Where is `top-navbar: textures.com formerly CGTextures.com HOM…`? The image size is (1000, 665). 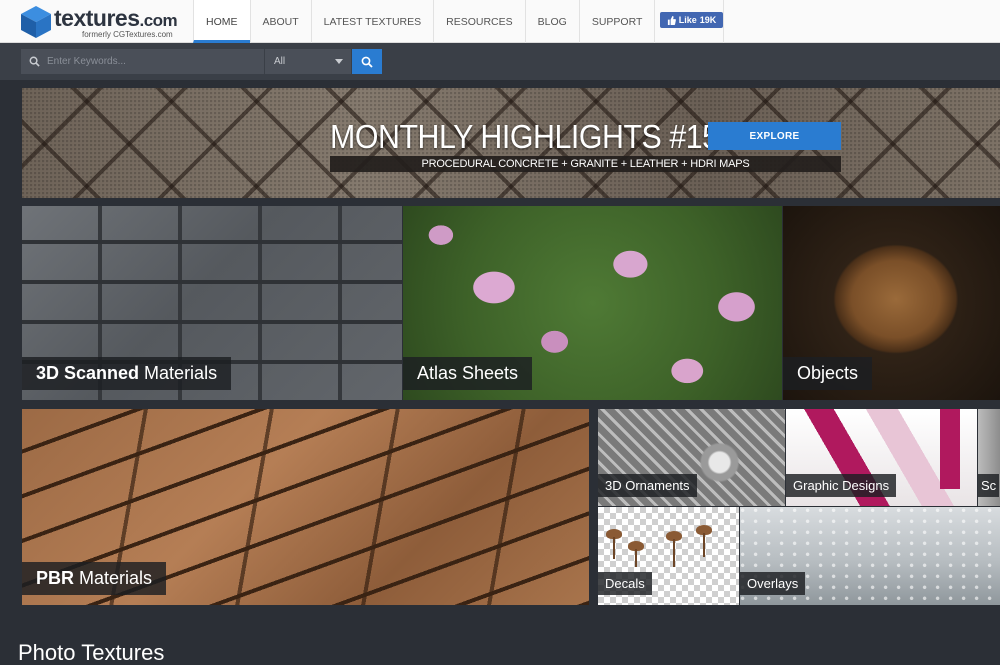 top-navbar: textures.com formerly CGTextures.com HOM… is located at coordinates (500, 21).